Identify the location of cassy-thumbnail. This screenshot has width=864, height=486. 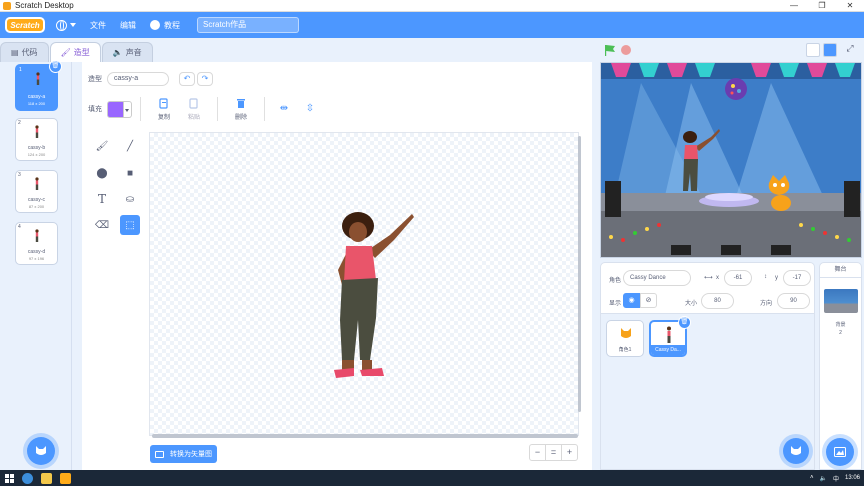
(669, 334).